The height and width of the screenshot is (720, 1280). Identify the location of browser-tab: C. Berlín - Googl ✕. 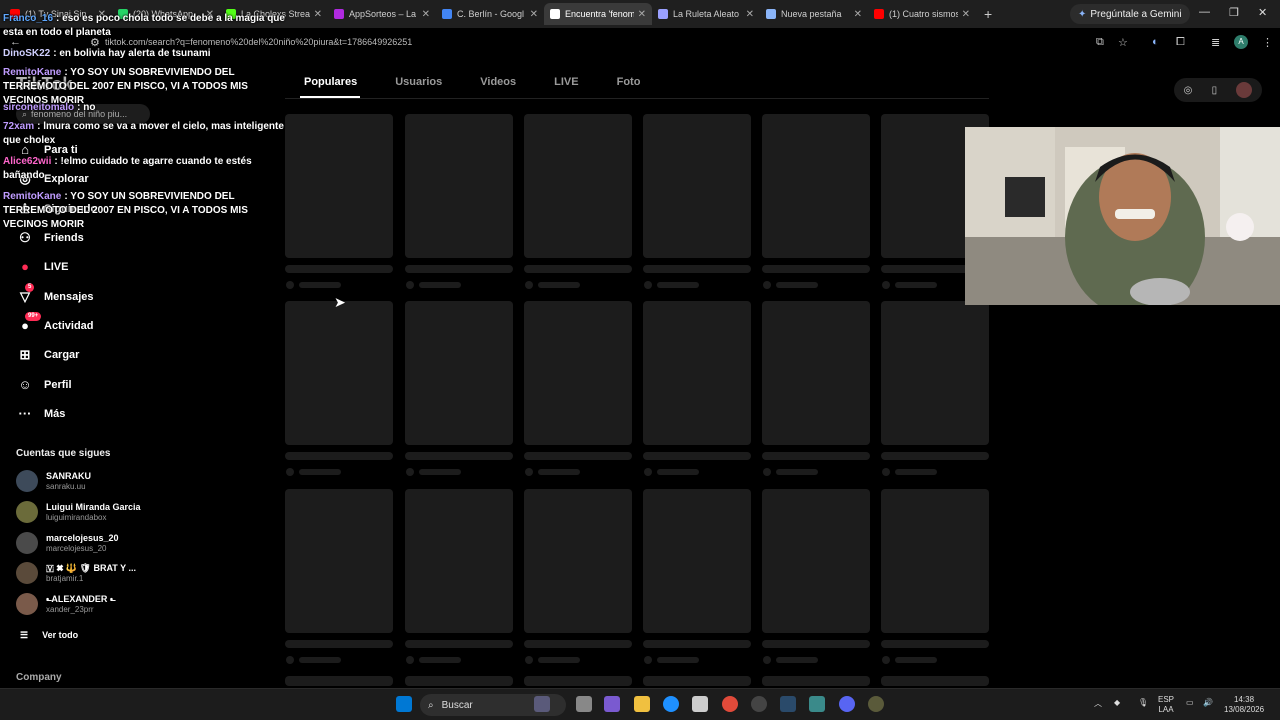
(490, 14).